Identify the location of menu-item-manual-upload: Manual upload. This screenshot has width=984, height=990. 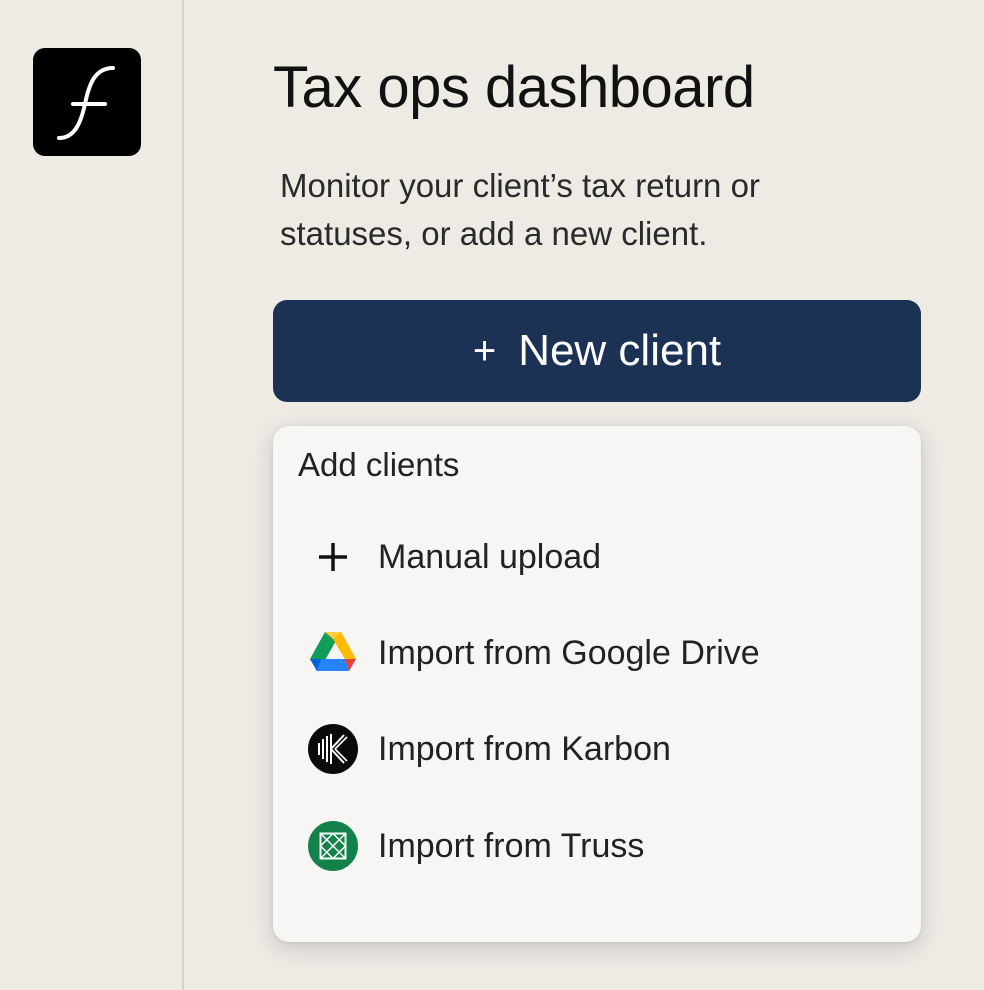
(597, 557).